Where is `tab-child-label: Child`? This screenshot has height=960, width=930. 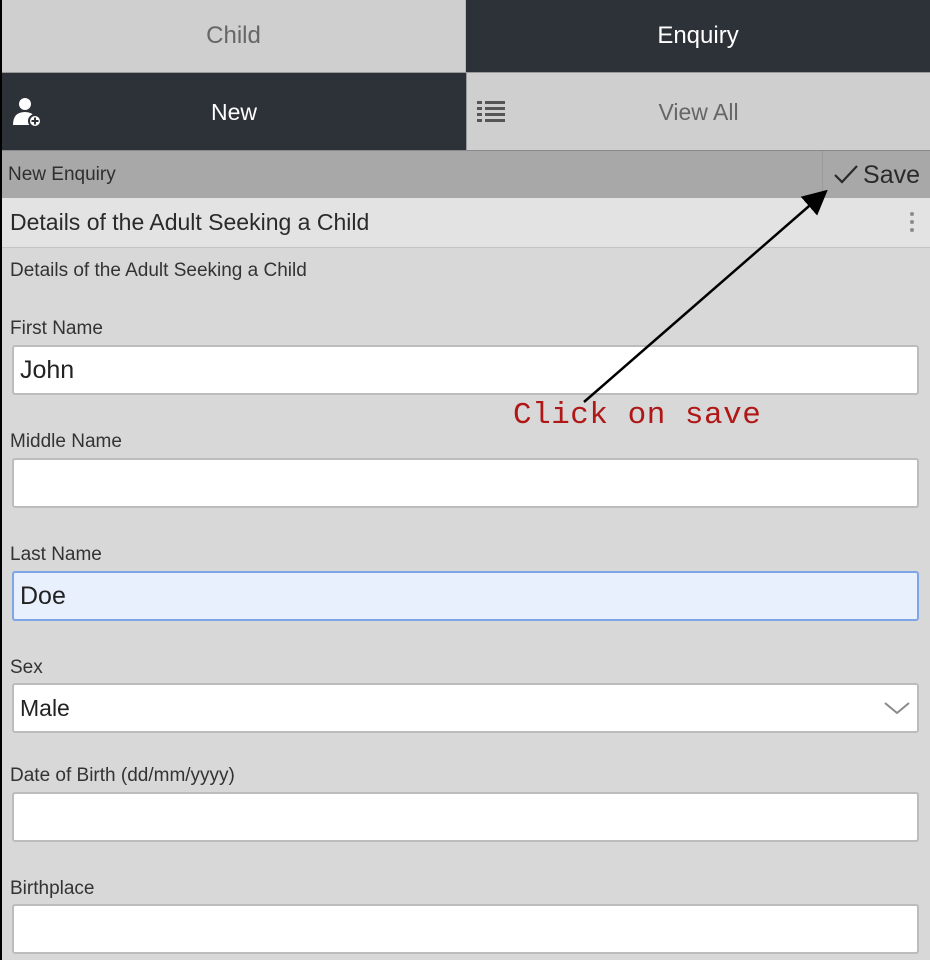
tab-child-label: Child is located at coordinates (233, 35).